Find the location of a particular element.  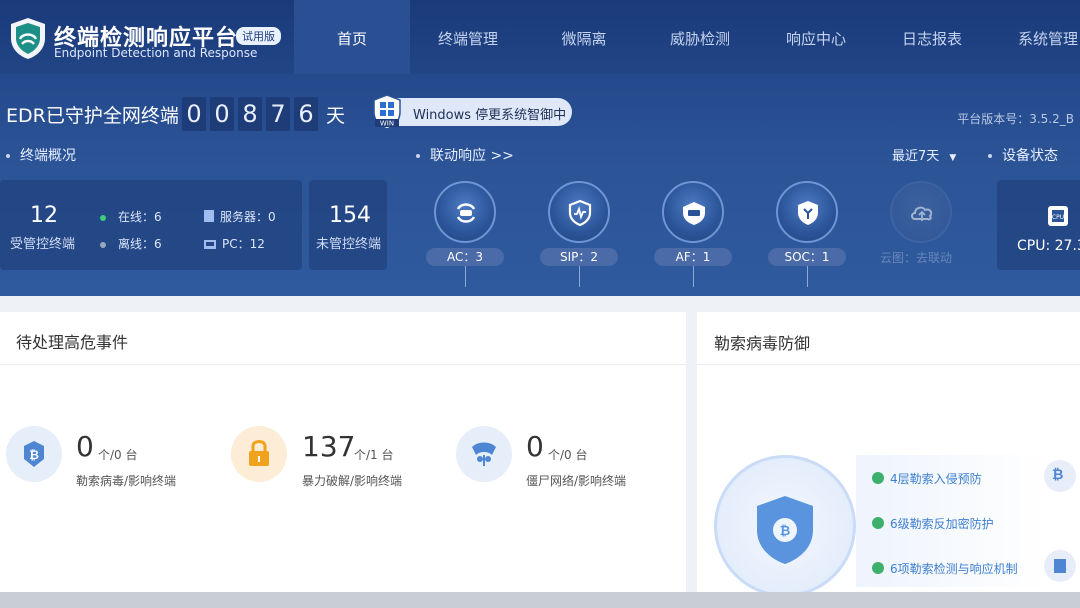

pc-text: PC：12 is located at coordinates (243, 244).